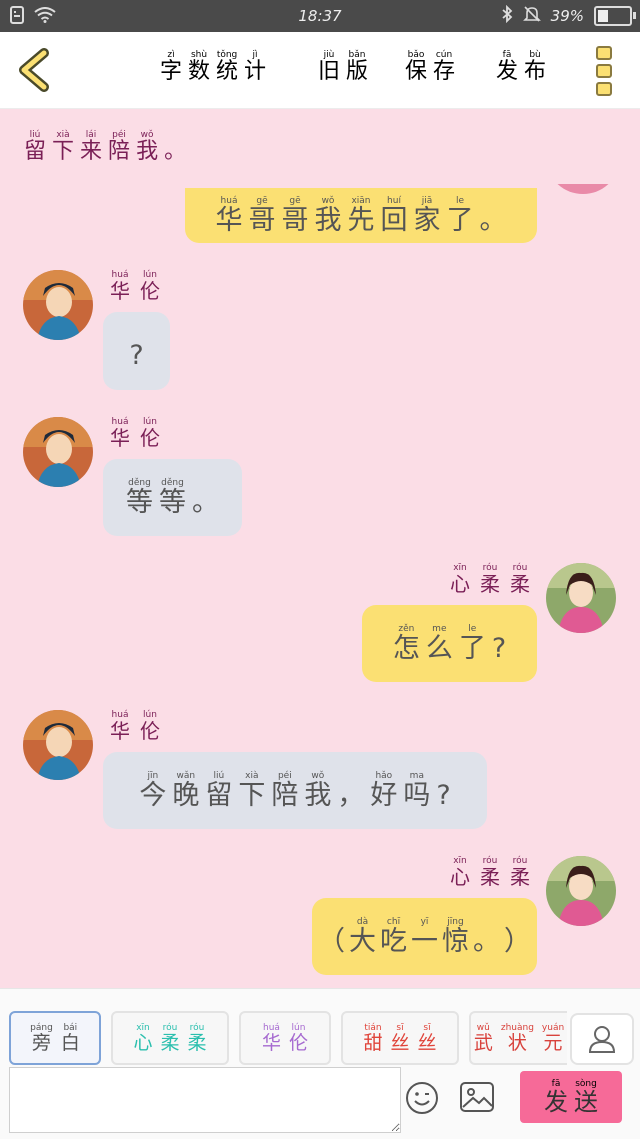  Describe the element at coordinates (553, 1038) in the screenshot. I see `ruby-char: yuán 元` at that location.